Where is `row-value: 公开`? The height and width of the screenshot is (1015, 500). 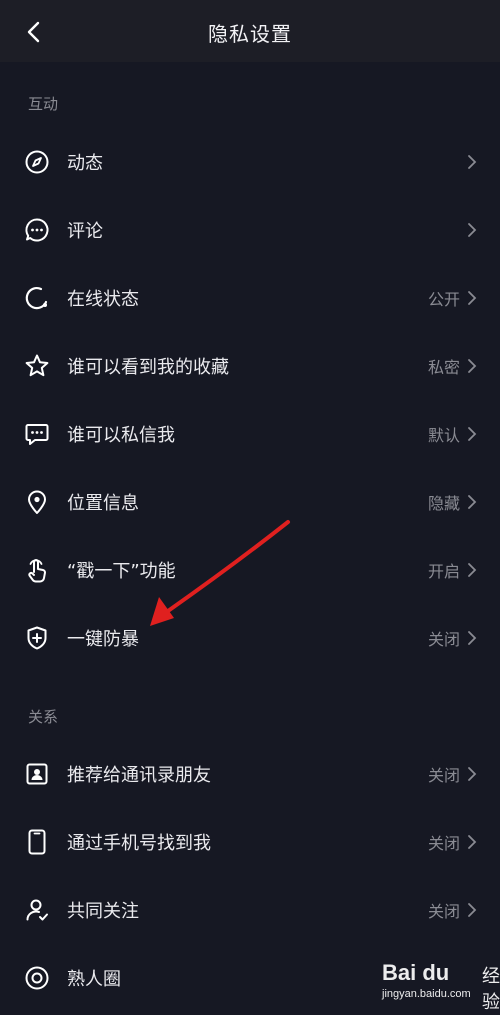 row-value: 公开 is located at coordinates (443, 299).